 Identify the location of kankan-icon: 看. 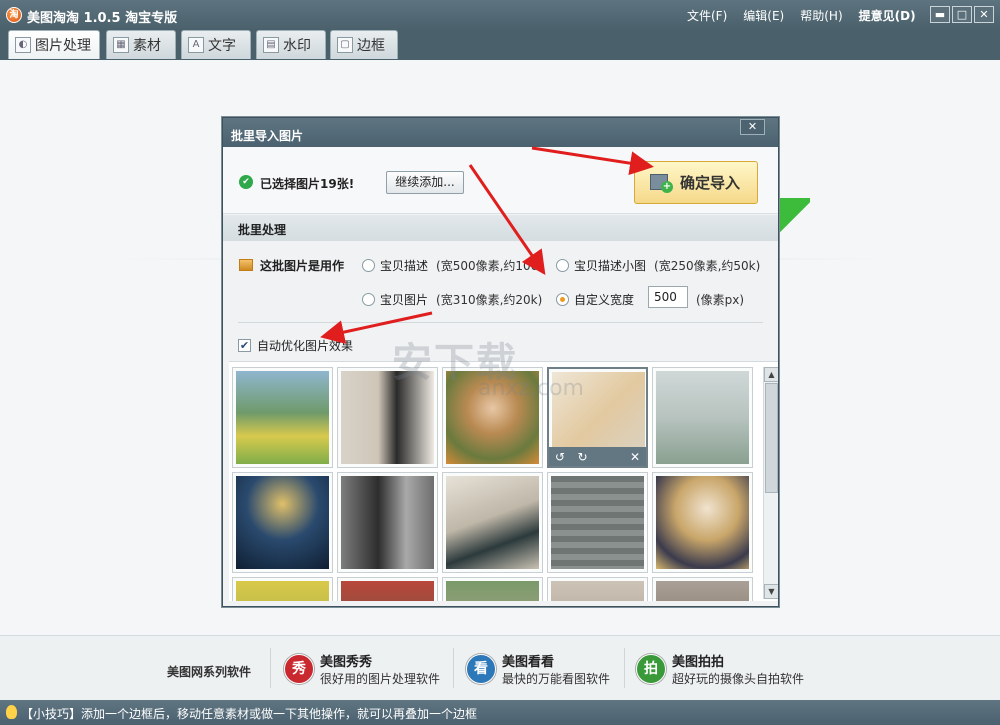
(481, 669).